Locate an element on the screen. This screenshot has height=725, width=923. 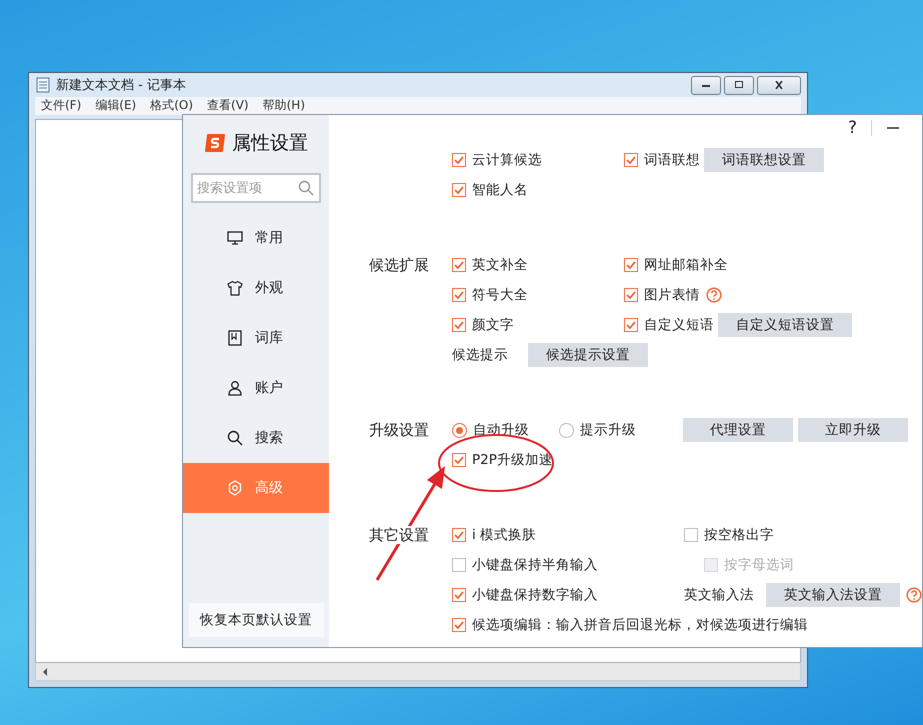
checkbox-label: 自定义短语 is located at coordinates (679, 325).